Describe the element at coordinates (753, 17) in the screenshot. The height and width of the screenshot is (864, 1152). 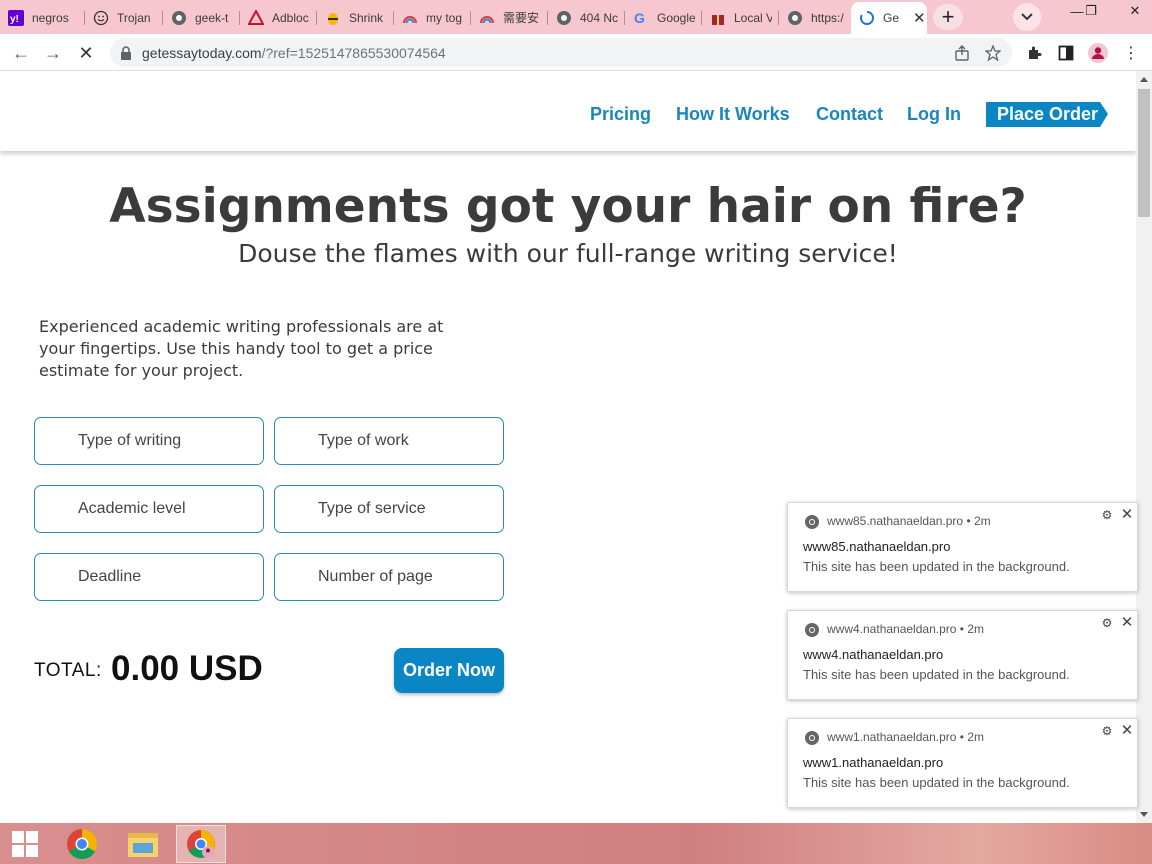
I see `tab-title: Local V` at that location.